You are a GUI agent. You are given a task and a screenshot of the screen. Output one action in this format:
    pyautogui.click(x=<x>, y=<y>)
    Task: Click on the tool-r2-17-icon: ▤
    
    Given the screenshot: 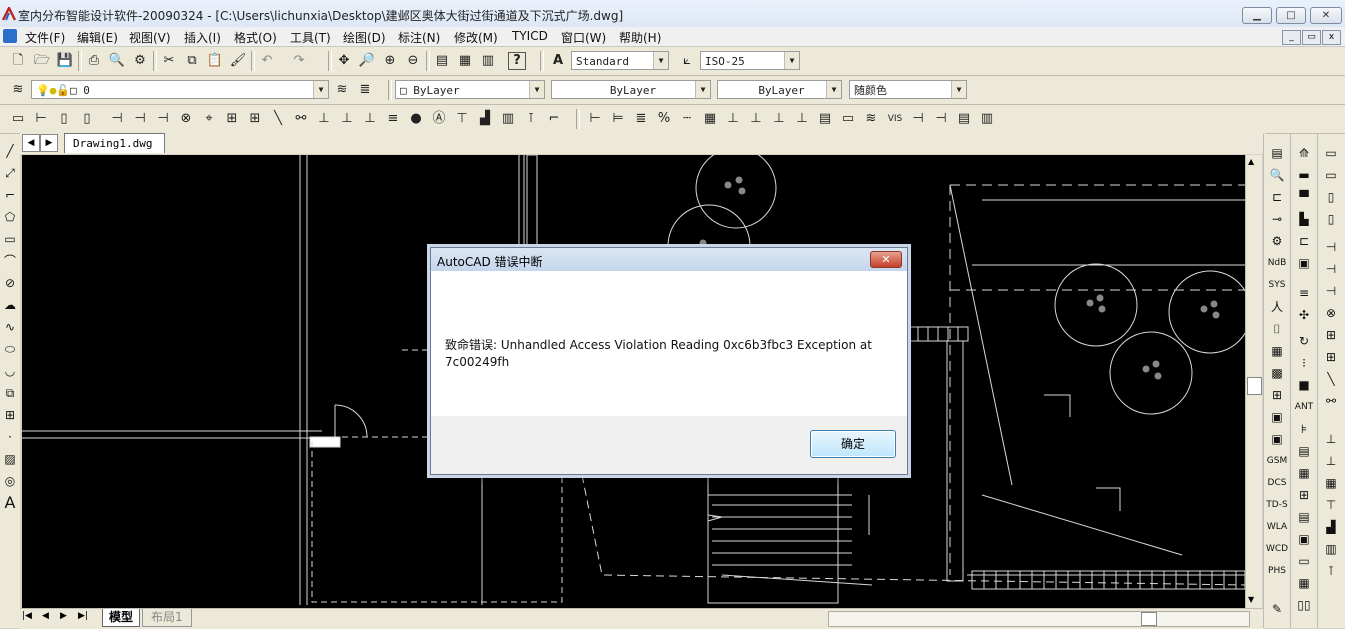 What is the action you would take?
    pyautogui.click(x=1304, y=517)
    